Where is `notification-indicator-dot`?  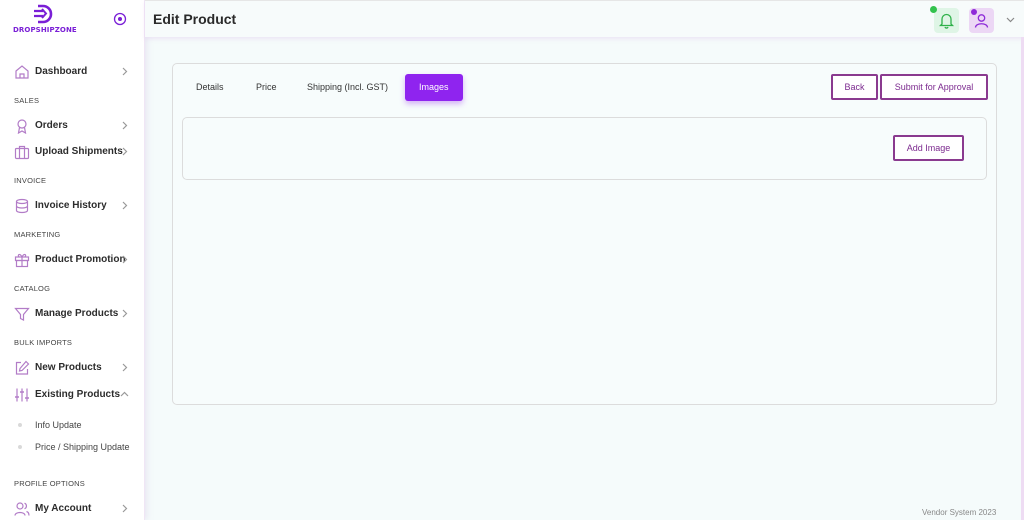 notification-indicator-dot is located at coordinates (933, 9).